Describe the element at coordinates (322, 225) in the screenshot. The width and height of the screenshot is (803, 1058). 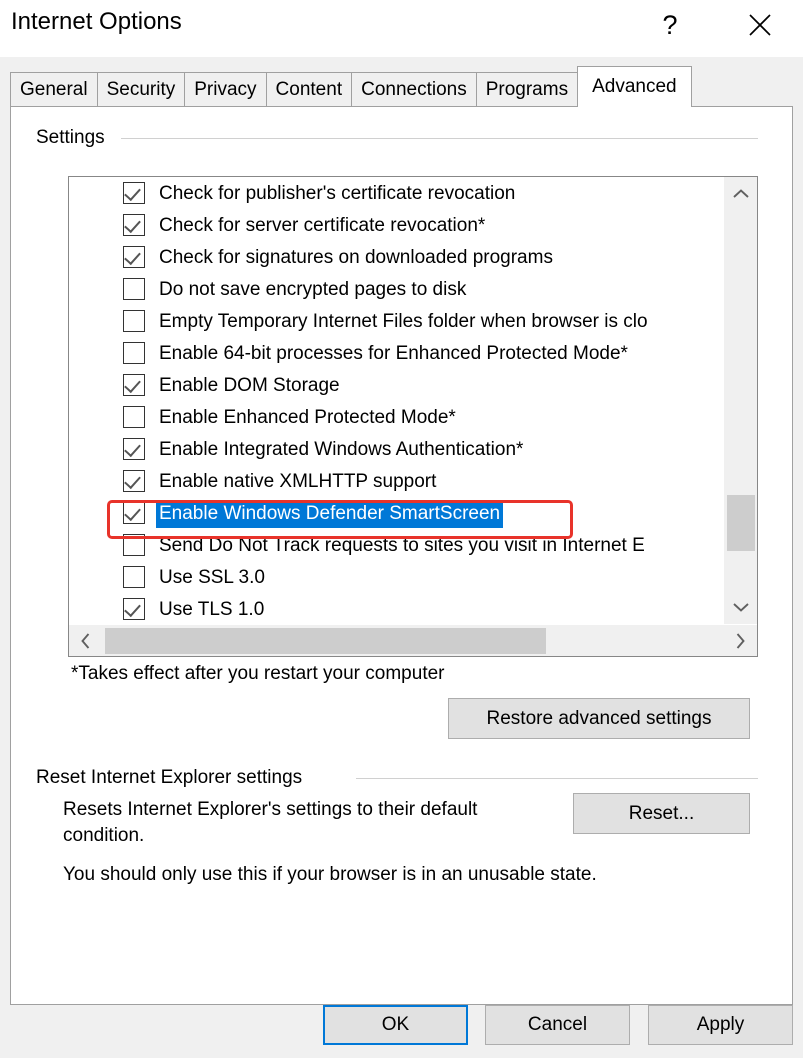
I see `list-item-label: Check for server certificate revocation*` at that location.